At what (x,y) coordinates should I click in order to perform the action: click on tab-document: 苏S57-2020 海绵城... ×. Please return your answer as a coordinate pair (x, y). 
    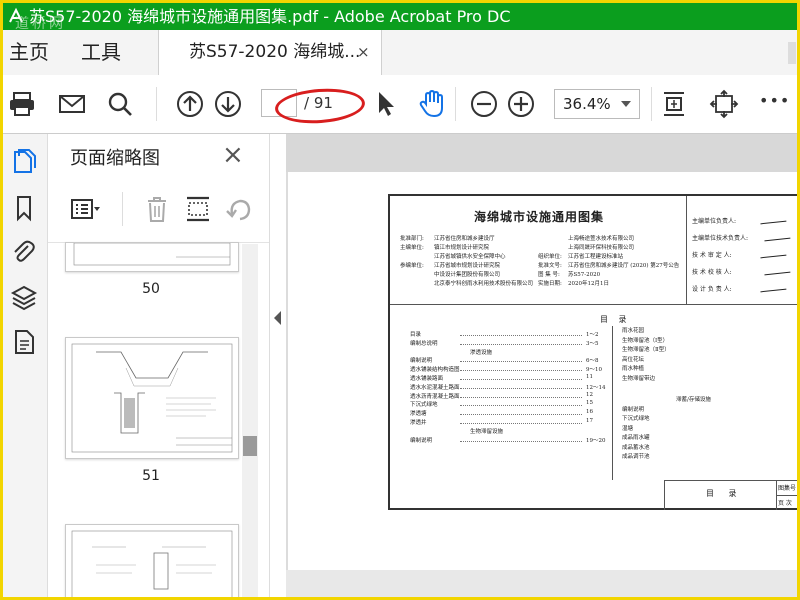
    Looking at the image, I should click on (270, 53).